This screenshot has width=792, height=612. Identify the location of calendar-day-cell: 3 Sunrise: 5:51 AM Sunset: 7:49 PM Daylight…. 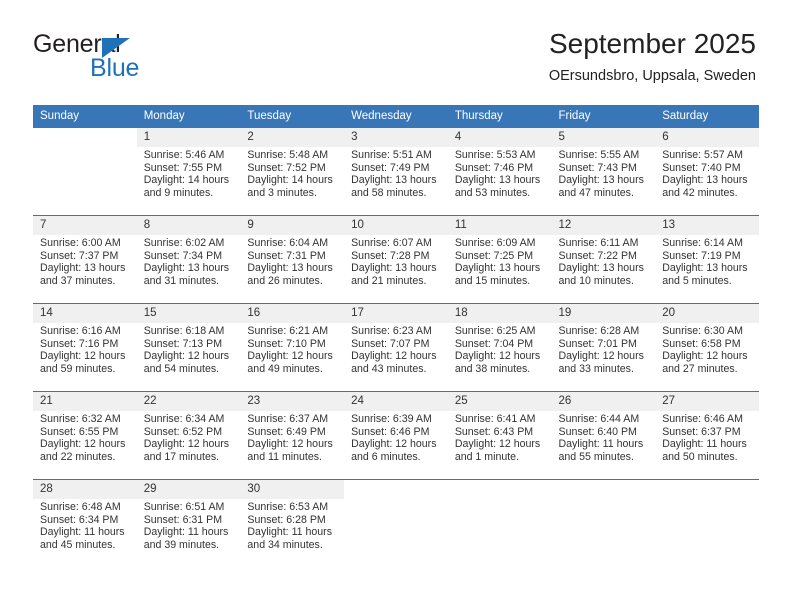
(396, 171).